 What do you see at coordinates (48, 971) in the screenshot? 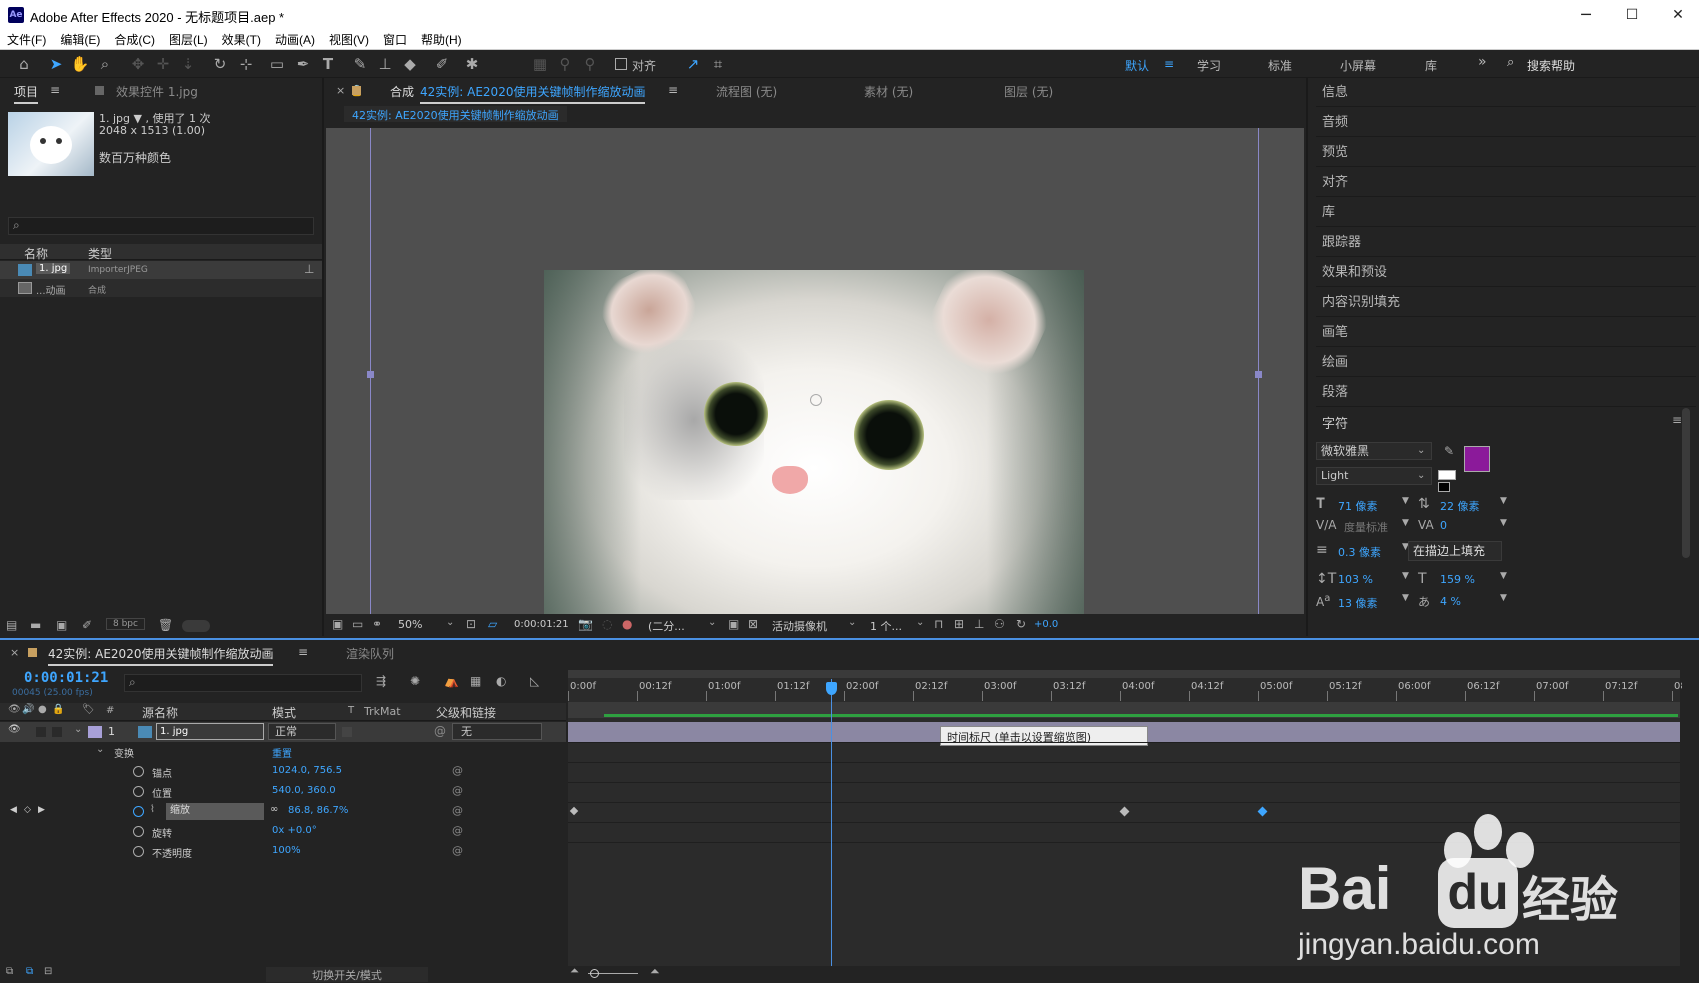
I see `expand-duration-icon: ⊟` at bounding box center [48, 971].